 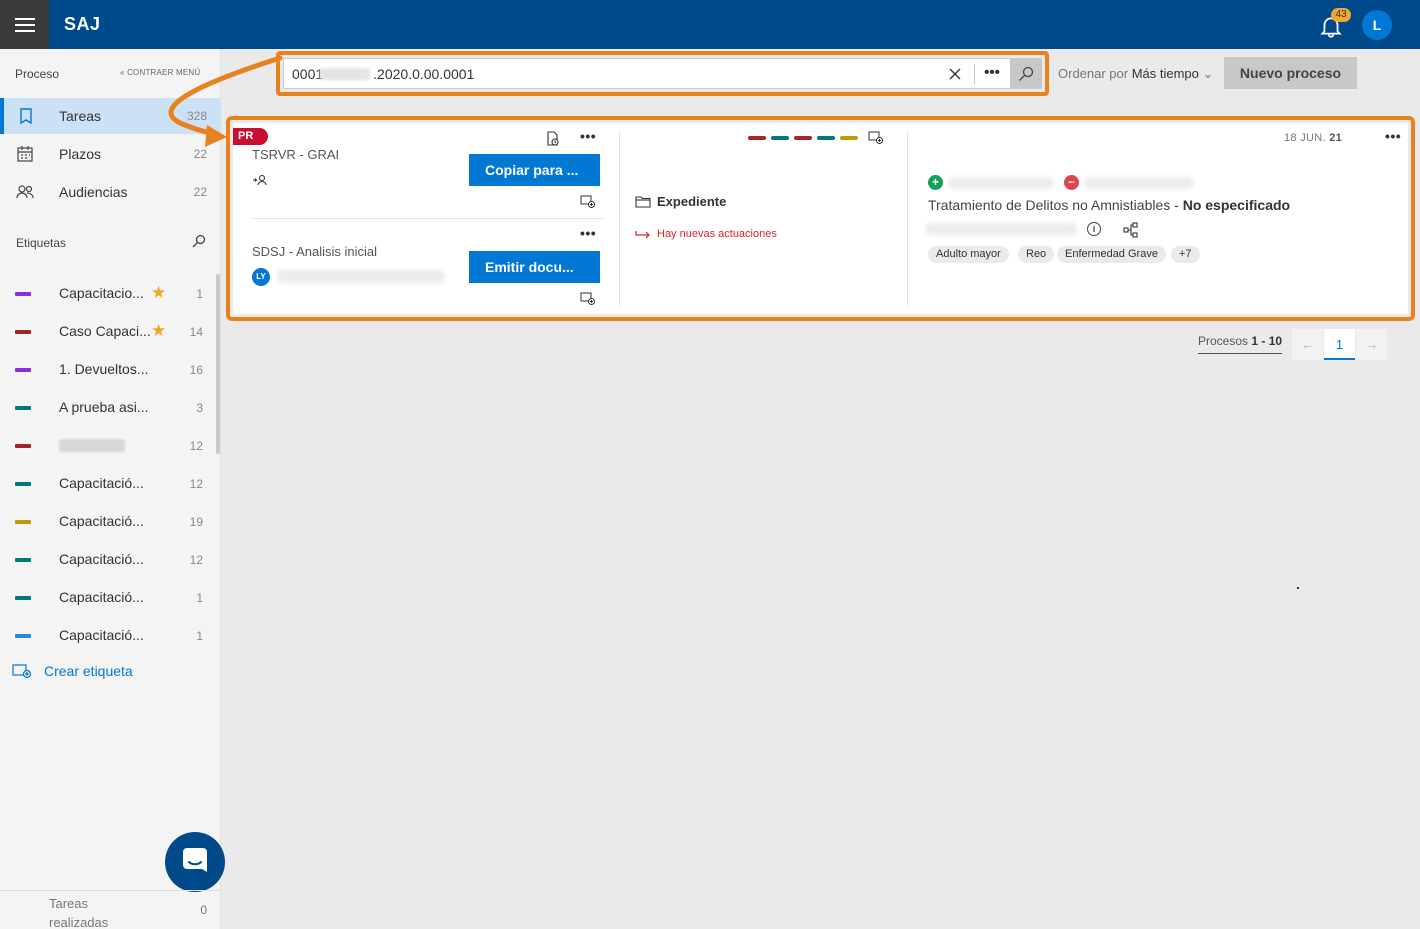 I want to click on chat-button, so click(x=195, y=862).